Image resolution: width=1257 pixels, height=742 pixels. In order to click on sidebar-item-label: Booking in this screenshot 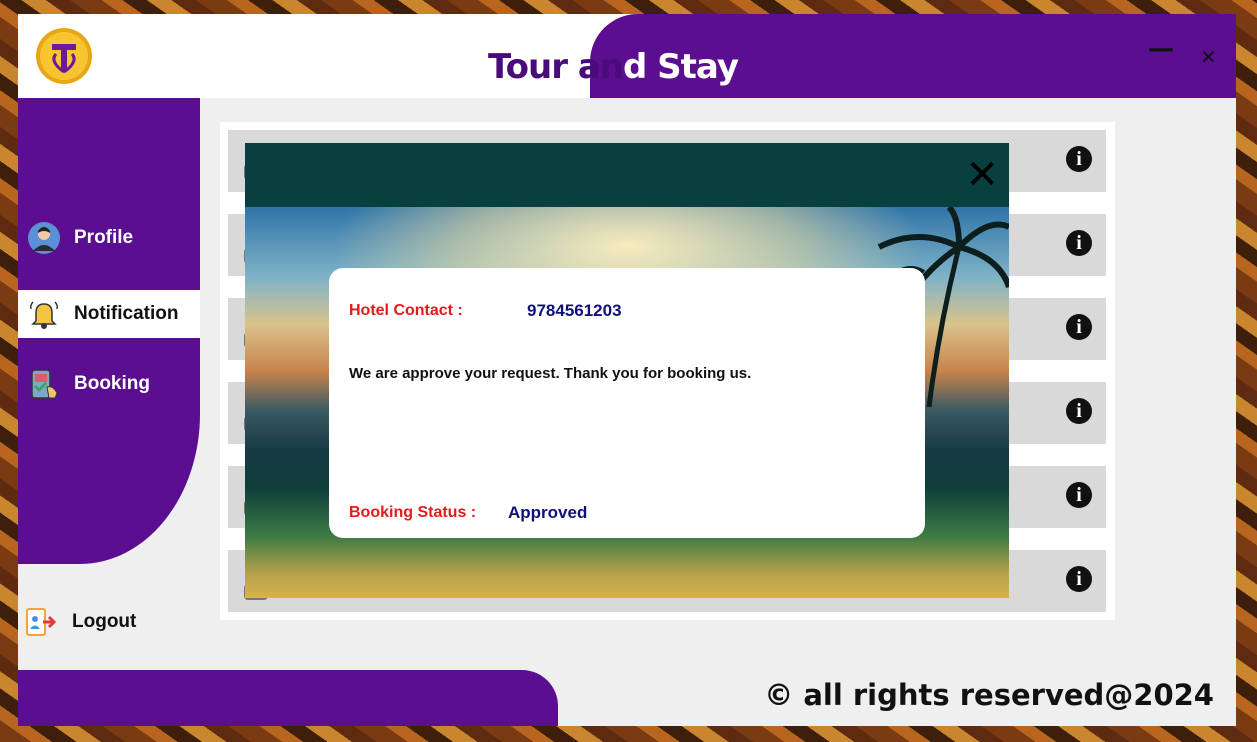, I will do `click(112, 383)`.